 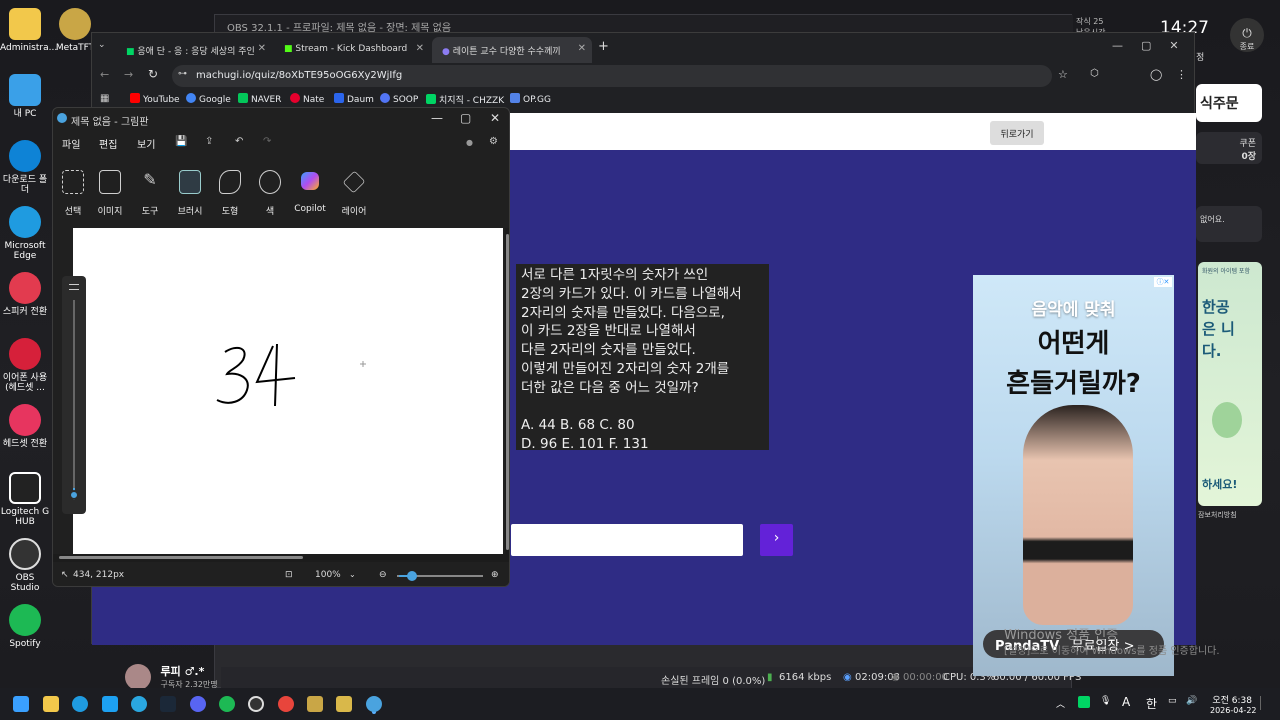 What do you see at coordinates (182, 74) in the screenshot?
I see `site-info-icon: ⊶` at bounding box center [182, 74].